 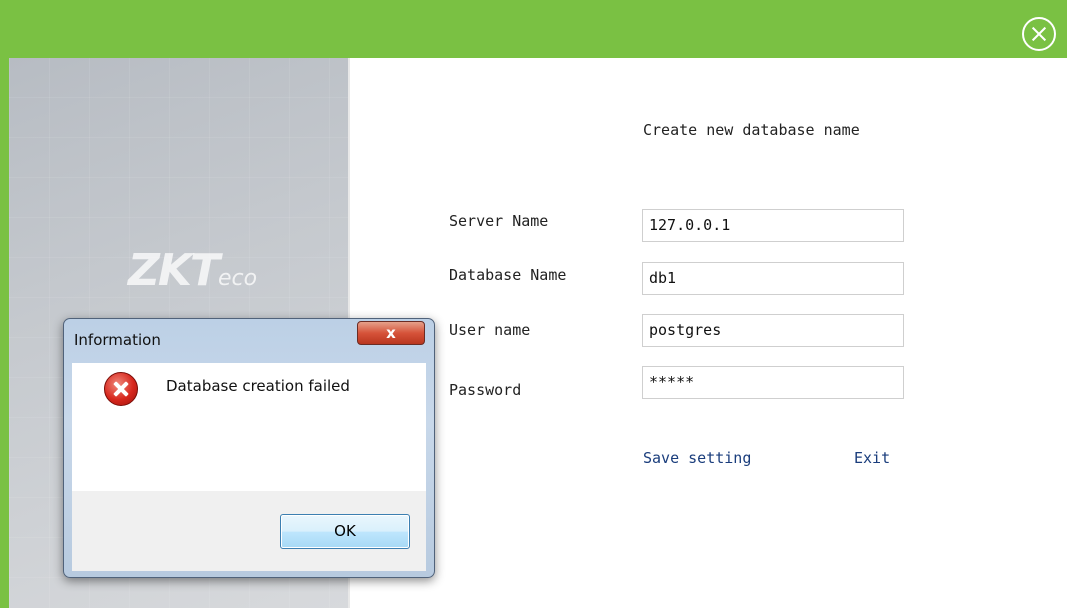 What do you see at coordinates (490, 330) in the screenshot?
I see `user-name-label: User name` at bounding box center [490, 330].